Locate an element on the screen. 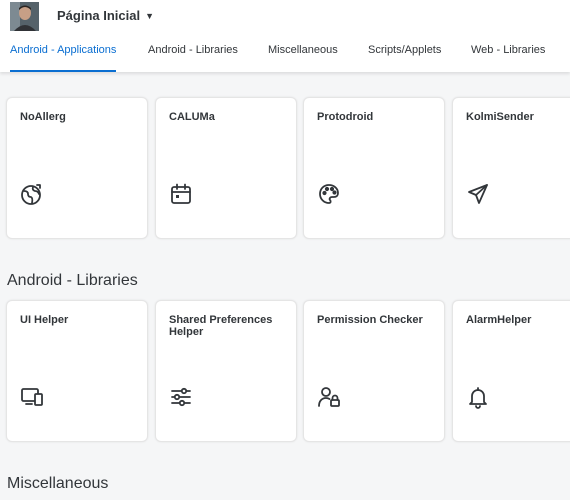  tile-title: NoAllerg is located at coordinates (43, 117).